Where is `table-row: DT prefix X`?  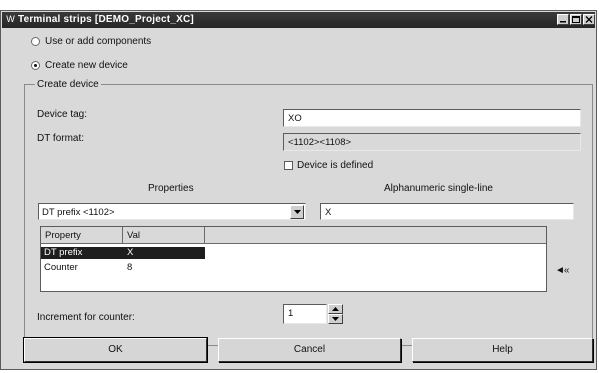 table-row: DT prefix X is located at coordinates (123, 253).